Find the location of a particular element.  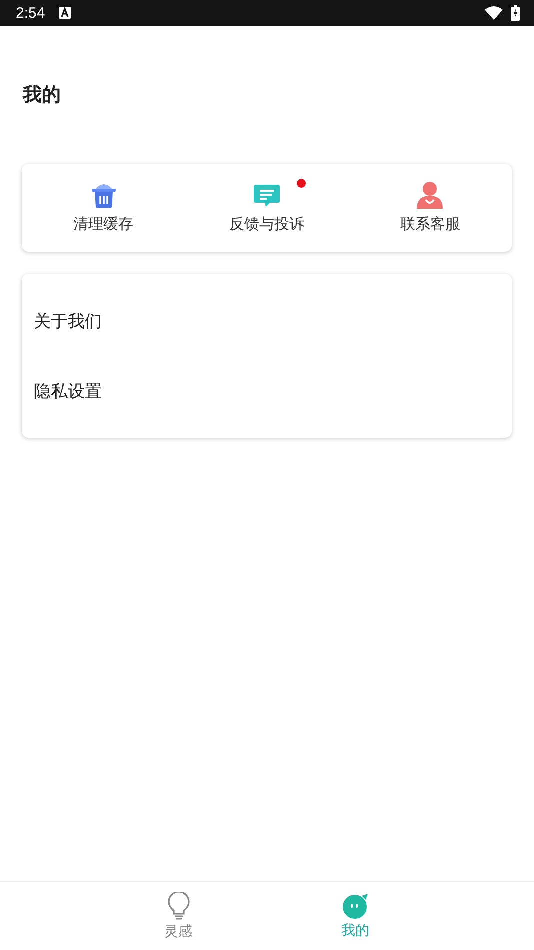

face-icon is located at coordinates (356, 905).